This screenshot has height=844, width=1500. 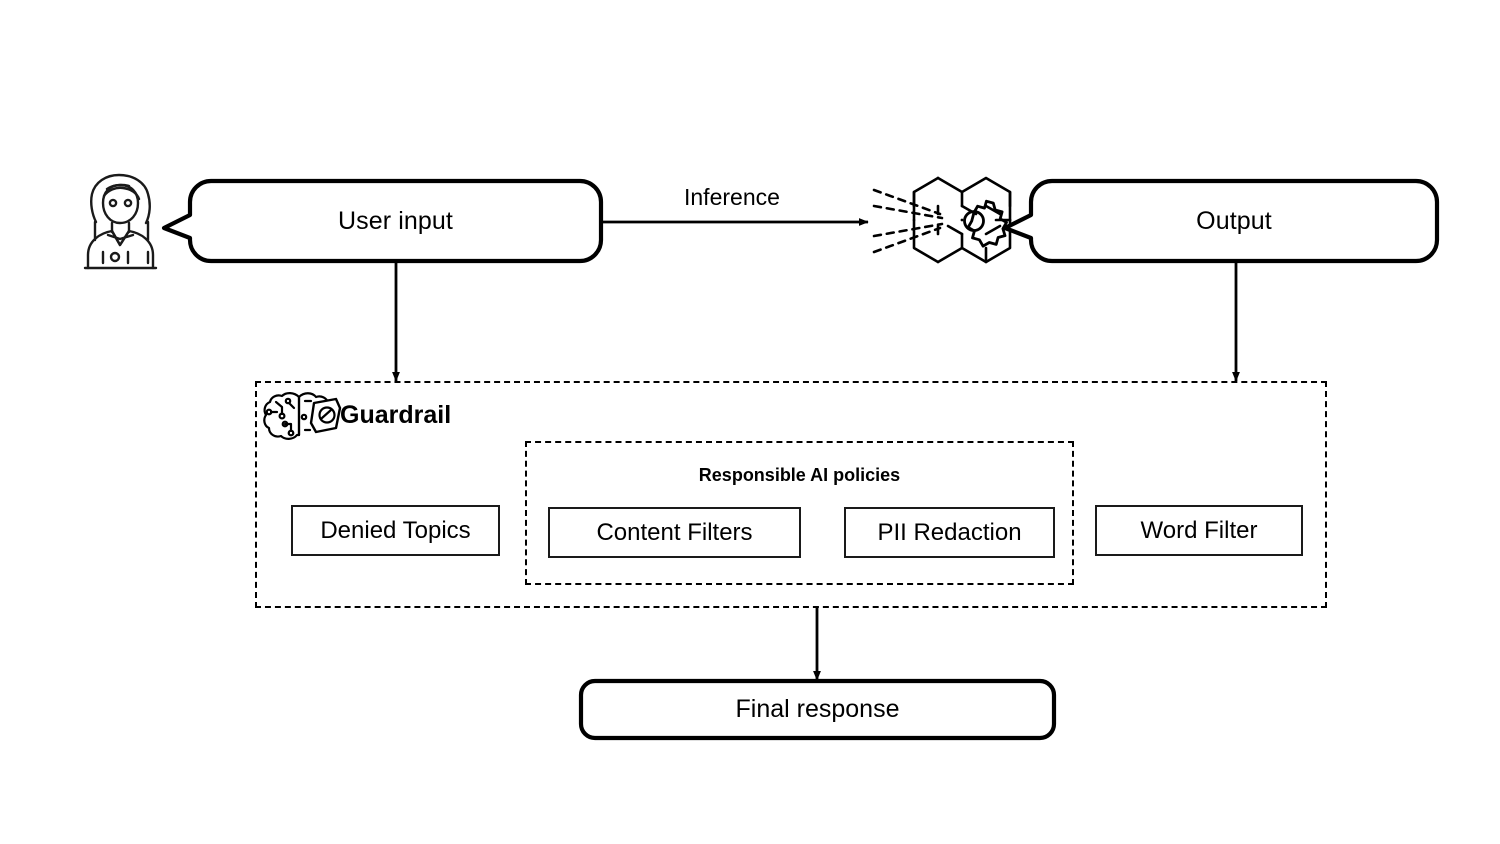 I want to click on inference-edge-label: Inference, so click(x=732, y=197).